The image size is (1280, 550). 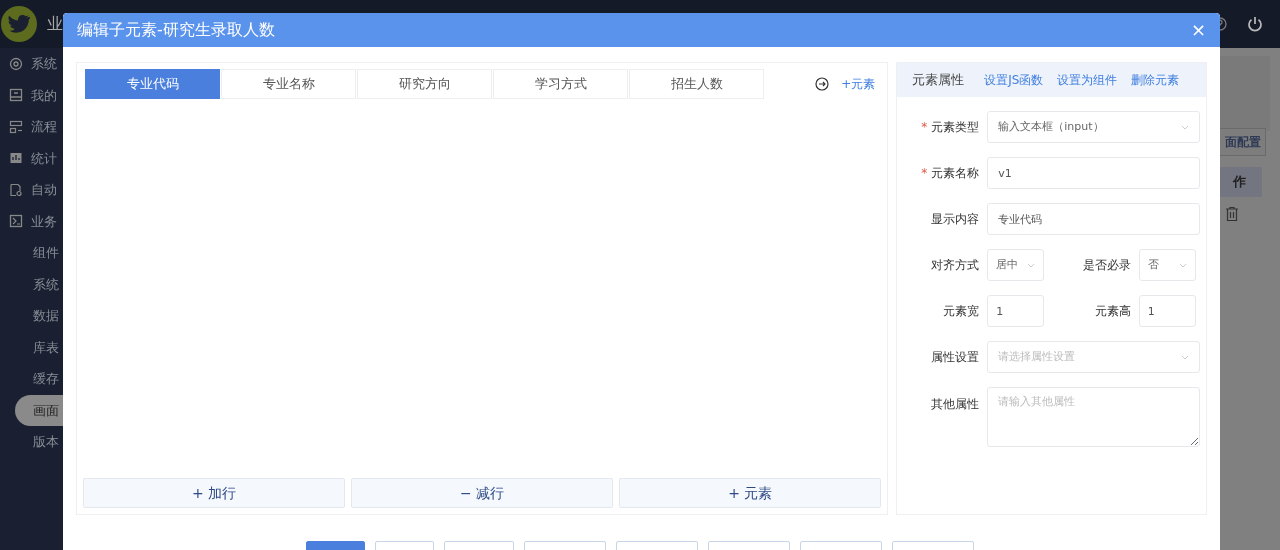 I want to click on dropdown: 输入文本框（input）, so click(x=1093, y=127).